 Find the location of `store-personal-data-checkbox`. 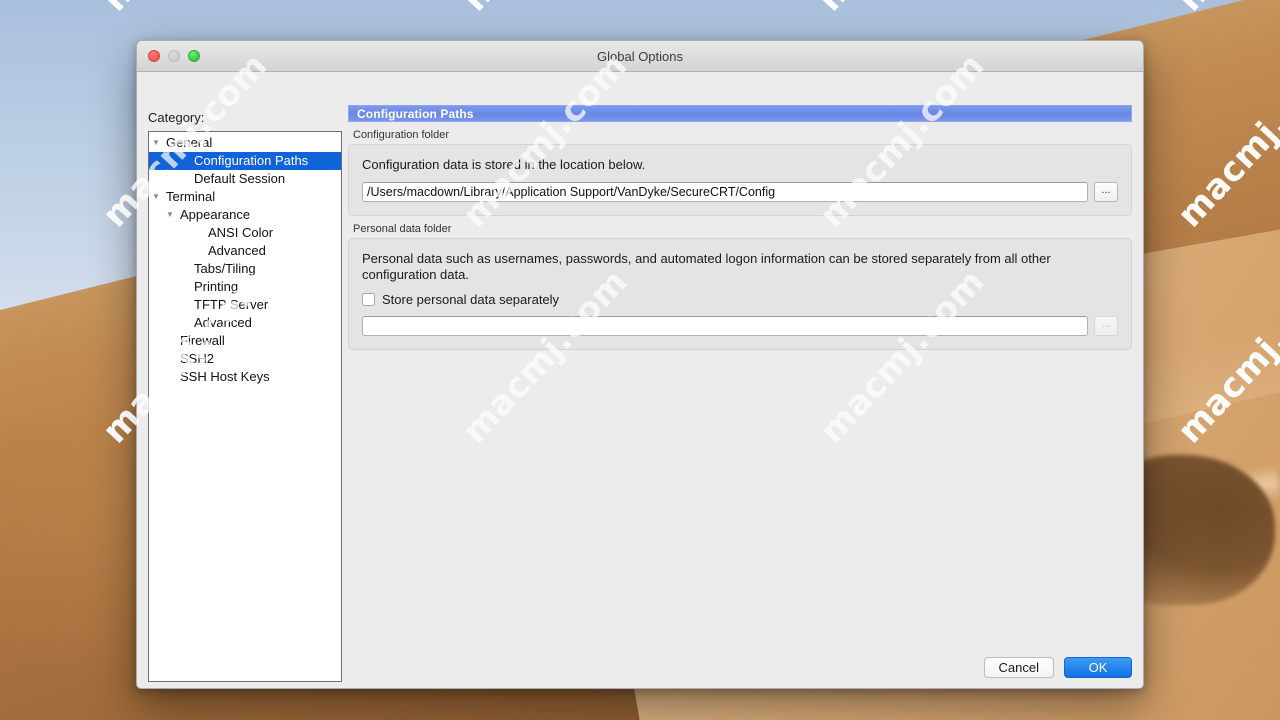

store-personal-data-checkbox is located at coordinates (368, 299).